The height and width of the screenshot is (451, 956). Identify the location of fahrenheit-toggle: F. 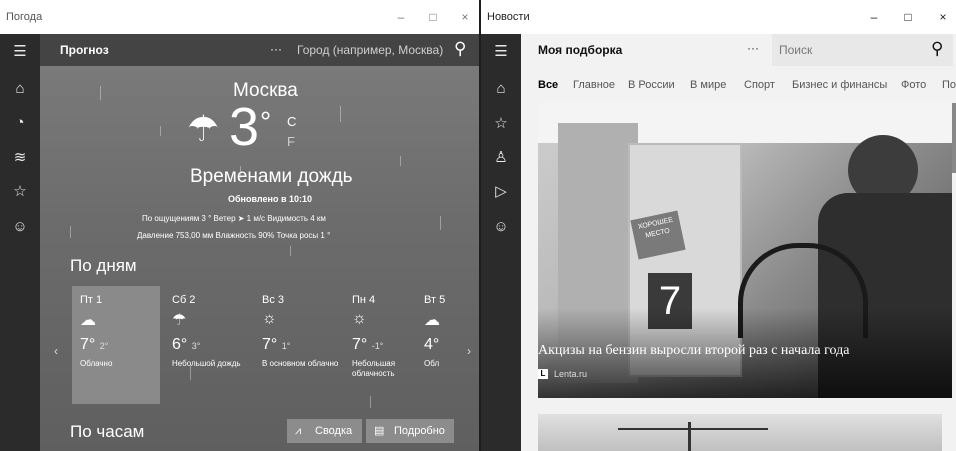
(291, 141).